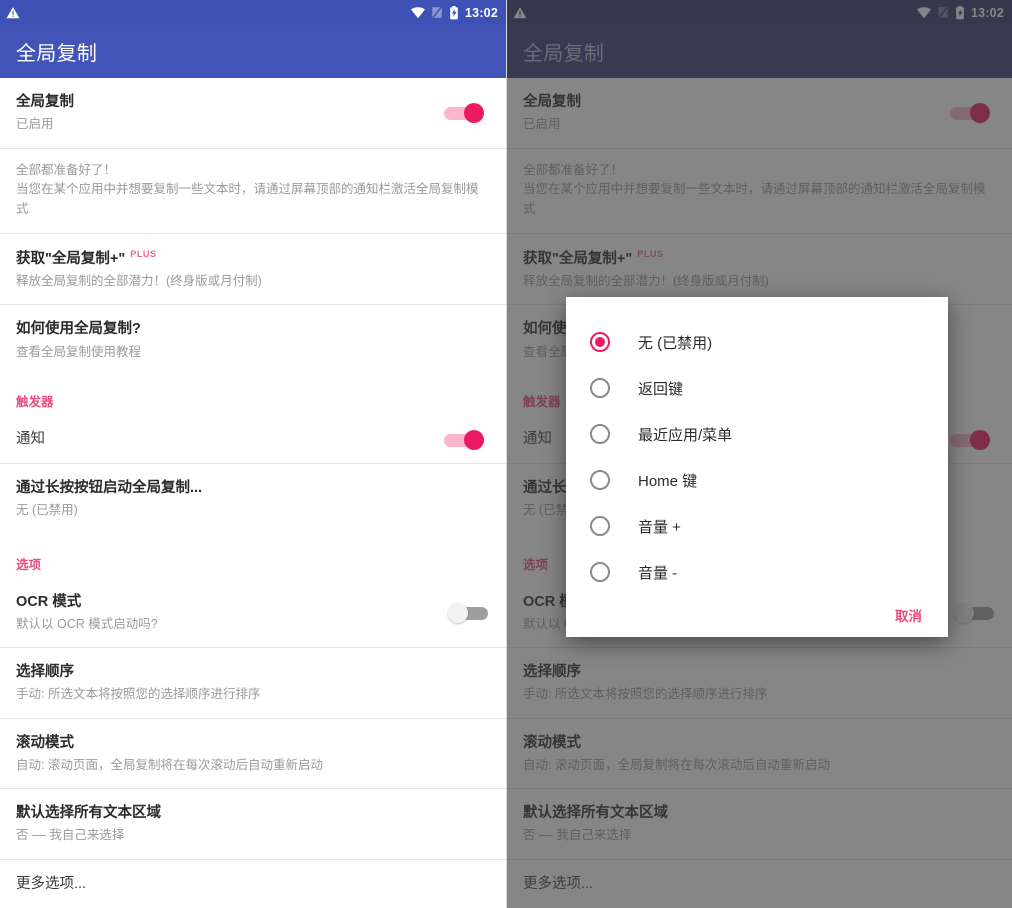  I want to click on setting-subtitle: 手动: 所选文本将按照您的选择顺序进行排序, so click(138, 693).